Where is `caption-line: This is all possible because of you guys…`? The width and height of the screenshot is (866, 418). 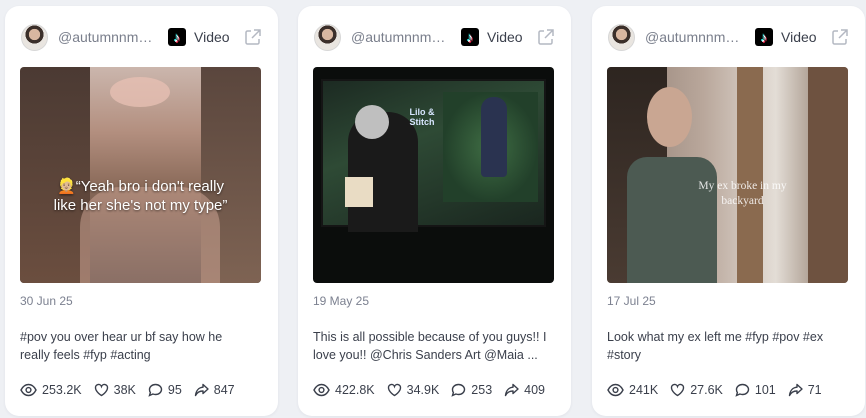 caption-line: This is all possible because of you guys… is located at coordinates (430, 337).